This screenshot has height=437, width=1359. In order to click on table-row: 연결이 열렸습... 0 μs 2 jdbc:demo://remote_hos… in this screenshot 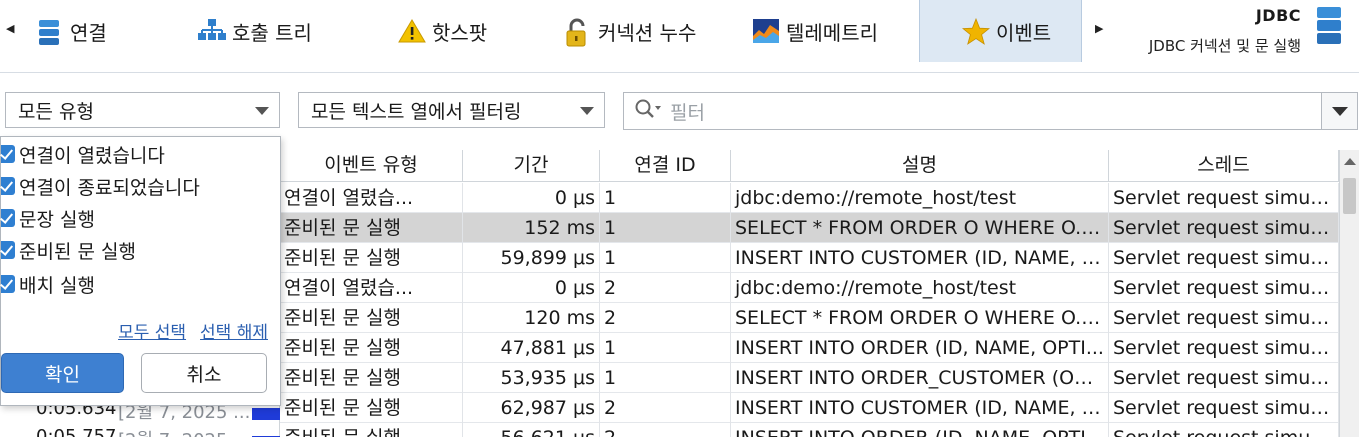, I will do `click(809, 288)`.